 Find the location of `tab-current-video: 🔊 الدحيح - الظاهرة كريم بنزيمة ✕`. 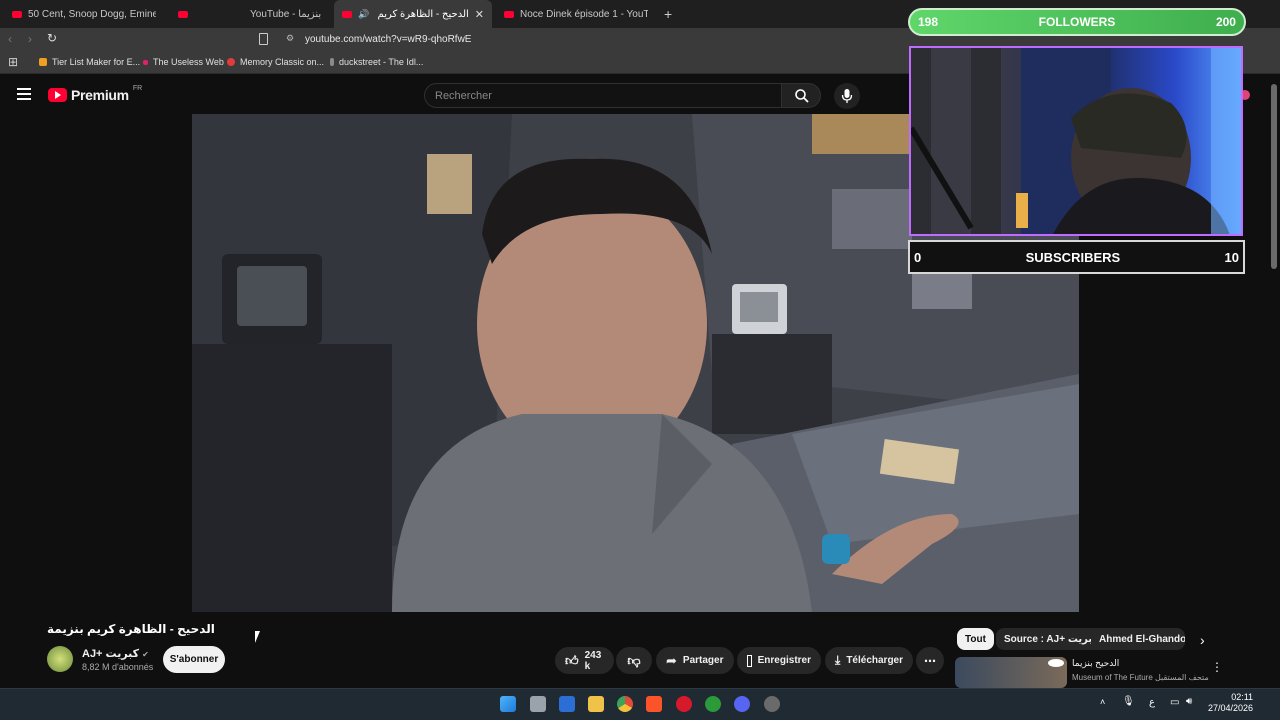

tab-current-video: 🔊 الدحيح - الظاهرة كريم بنزيمة ✕ is located at coordinates (413, 14).